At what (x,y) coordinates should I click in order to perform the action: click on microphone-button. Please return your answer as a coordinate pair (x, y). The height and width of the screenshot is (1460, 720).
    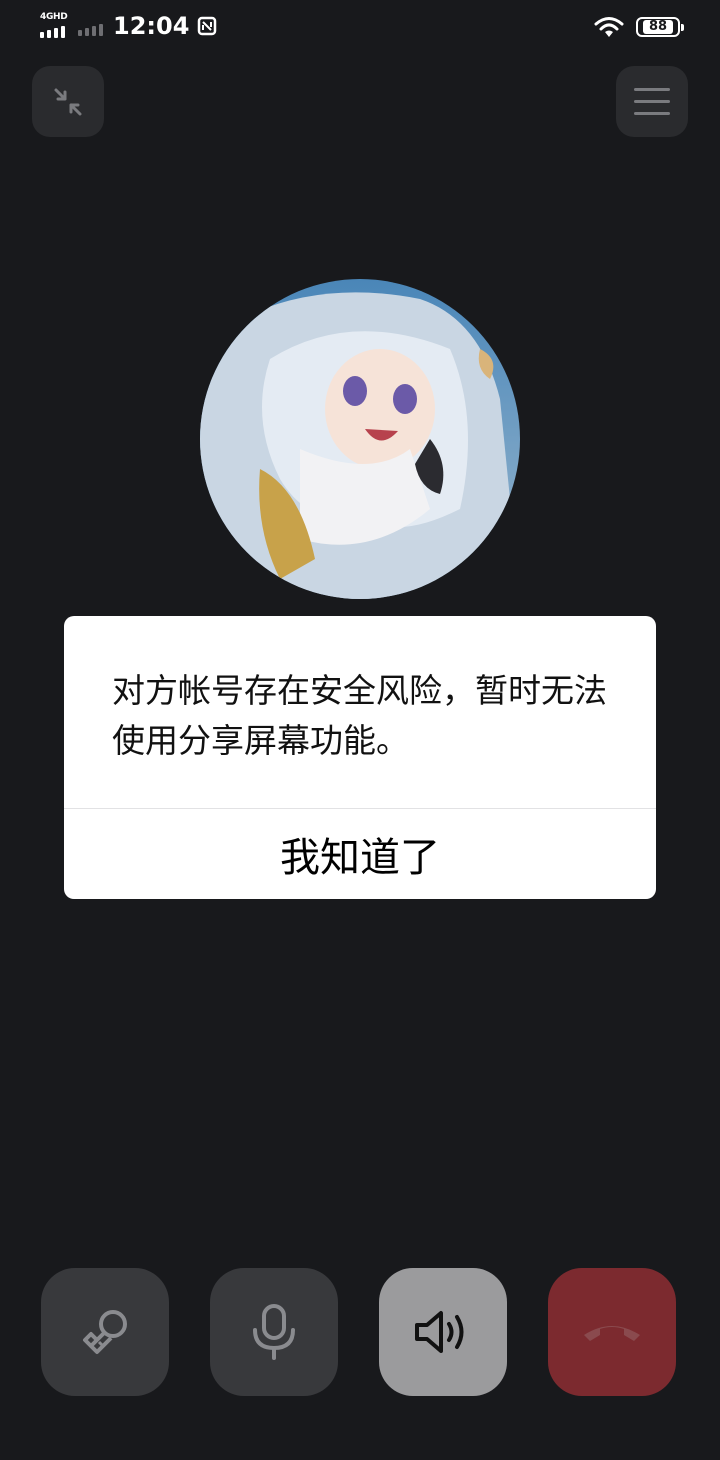
    Looking at the image, I should click on (274, 1332).